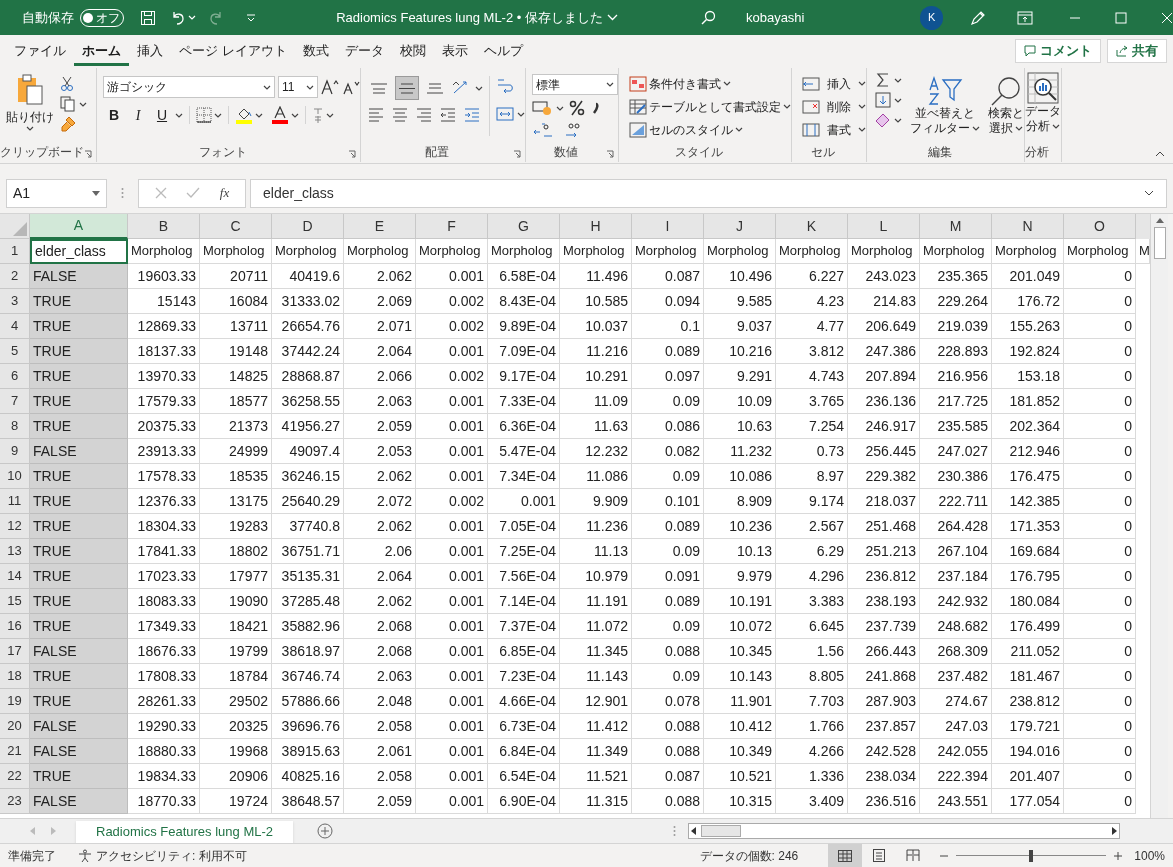  Describe the element at coordinates (114, 115) in the screenshot. I see `bold-button: B` at that location.